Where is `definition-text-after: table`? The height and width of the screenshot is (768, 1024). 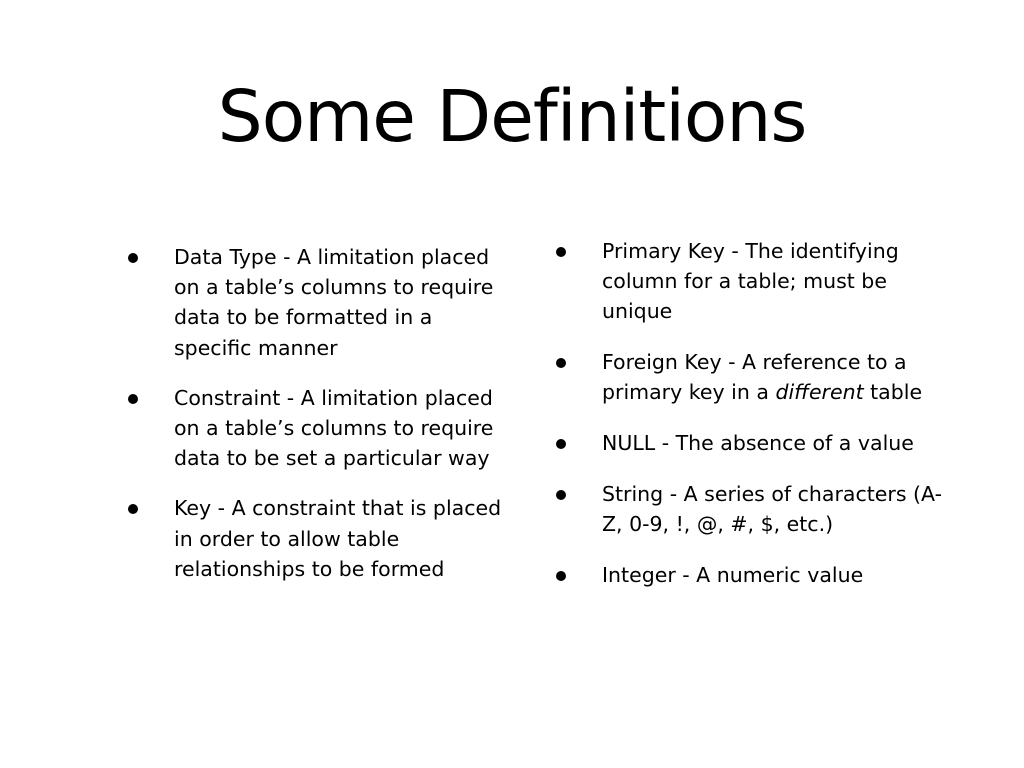 definition-text-after: table is located at coordinates (893, 392).